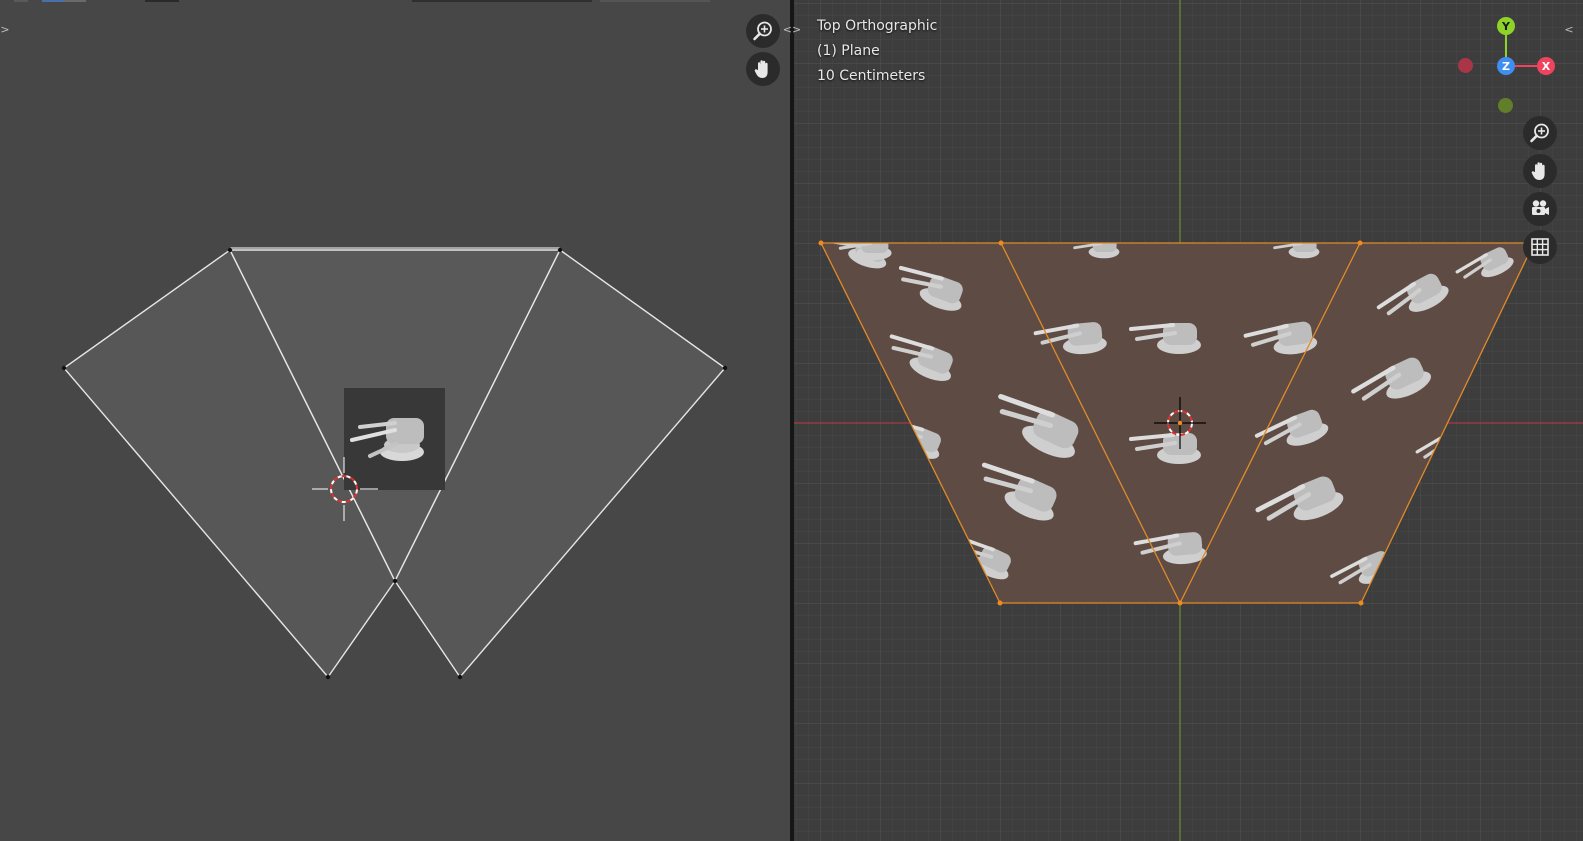  I want to click on gizmo-neg-x, so click(1465, 65).